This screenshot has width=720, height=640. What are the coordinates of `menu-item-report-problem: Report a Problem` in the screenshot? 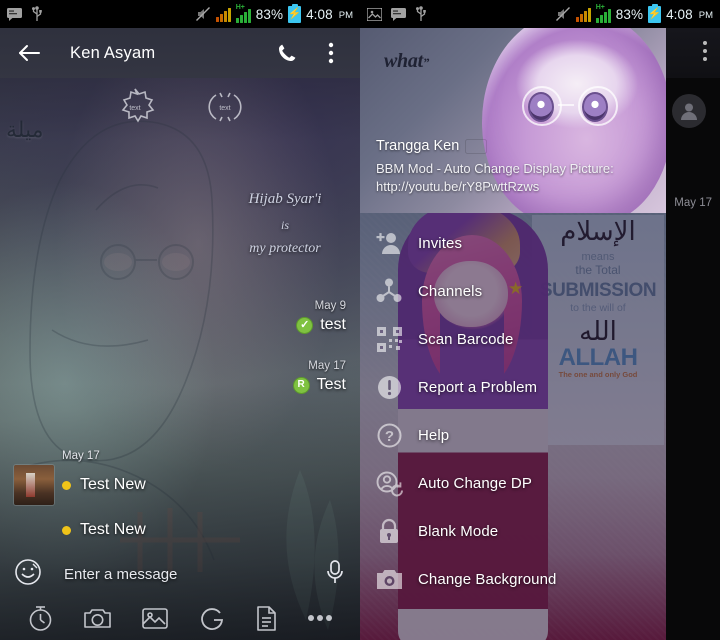 It's located at (513, 387).